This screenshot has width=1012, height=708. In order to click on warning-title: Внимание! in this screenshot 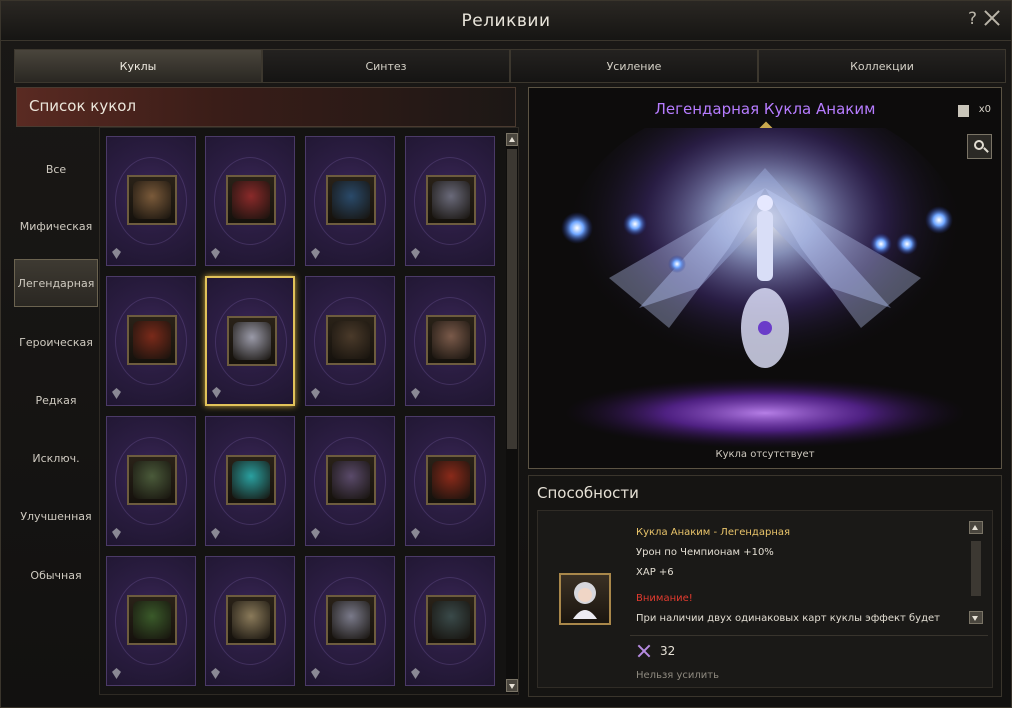, I will do `click(664, 598)`.